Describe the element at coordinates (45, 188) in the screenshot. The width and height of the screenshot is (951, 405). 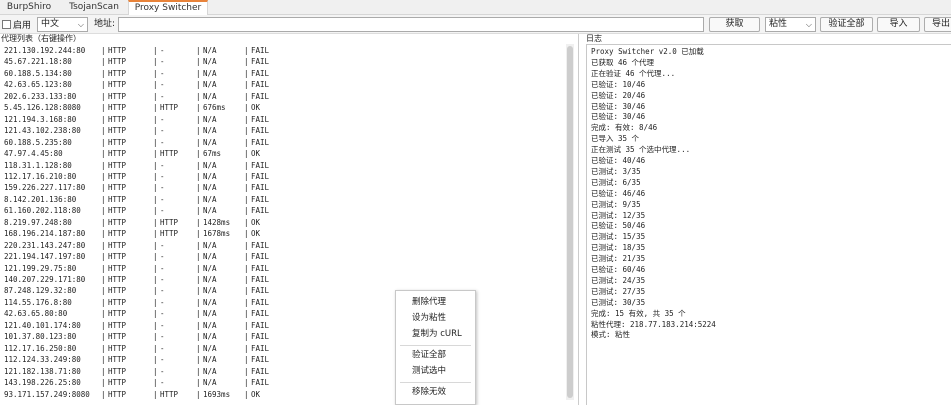
I see `proxy-address: 159.226.227.117:80` at that location.